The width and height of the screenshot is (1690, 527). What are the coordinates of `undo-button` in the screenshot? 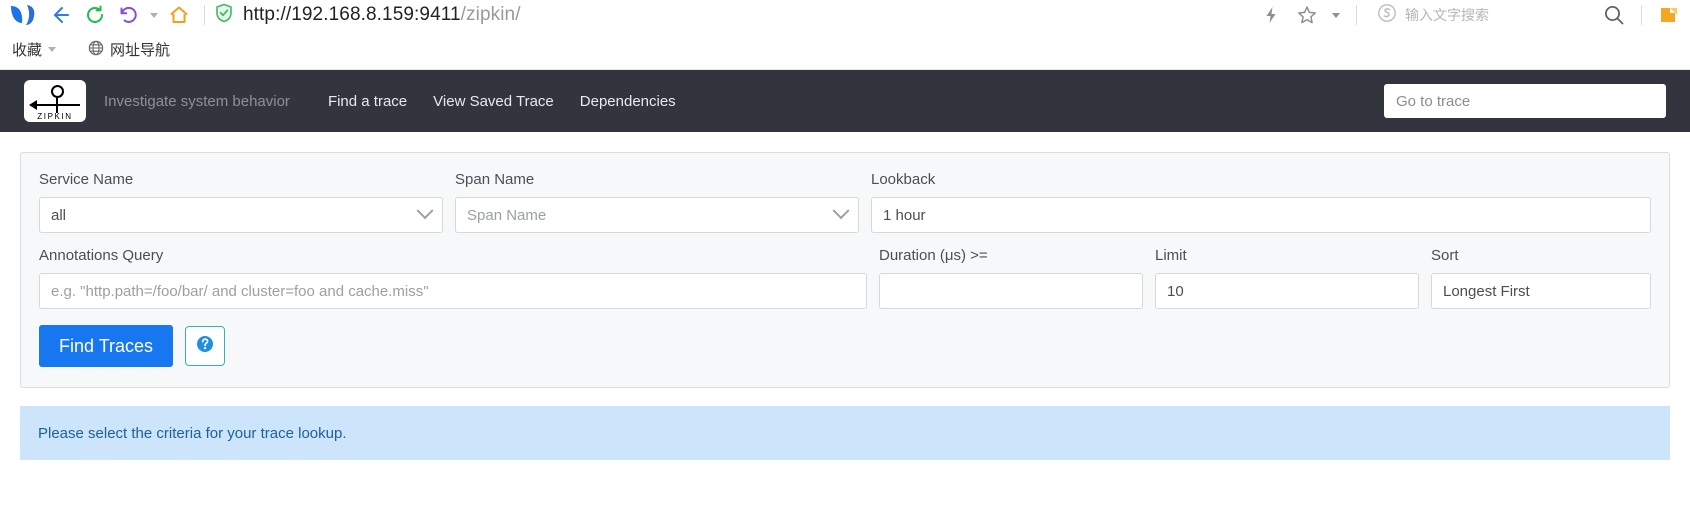 It's located at (129, 15).